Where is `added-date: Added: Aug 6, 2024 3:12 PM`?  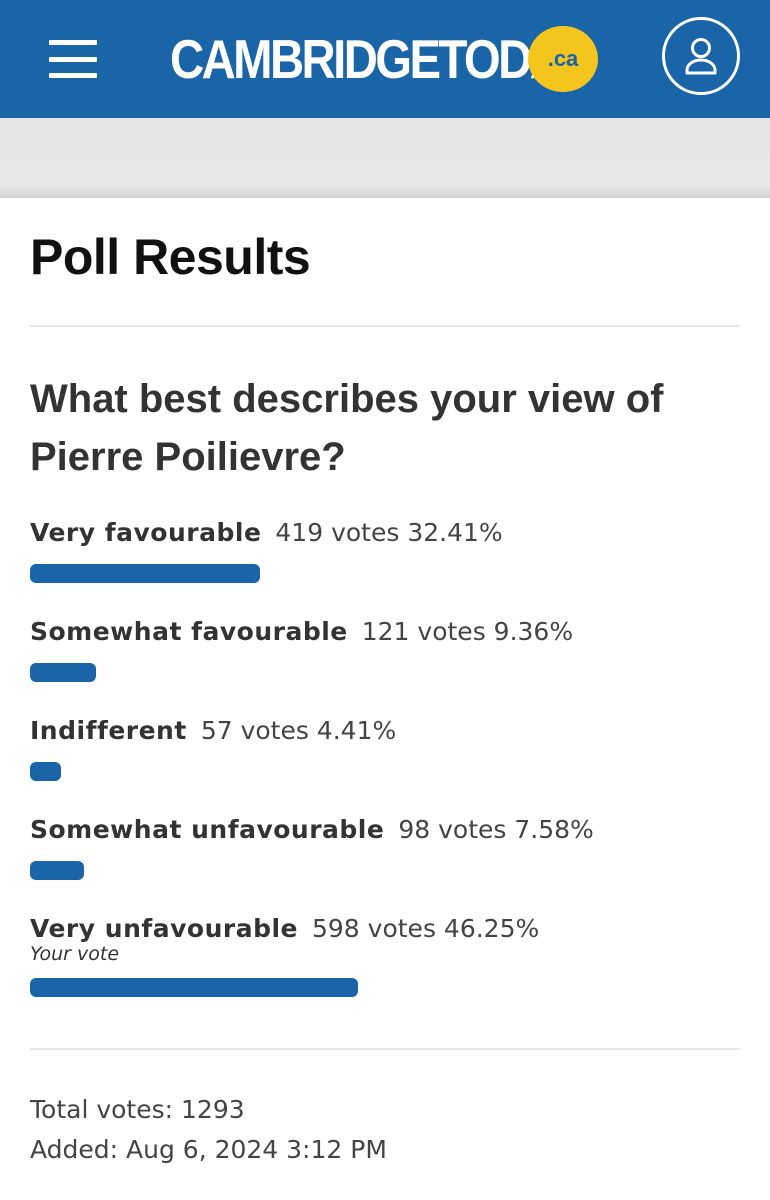
added-date: Added: Aug 6, 2024 3:12 PM is located at coordinates (208, 1149).